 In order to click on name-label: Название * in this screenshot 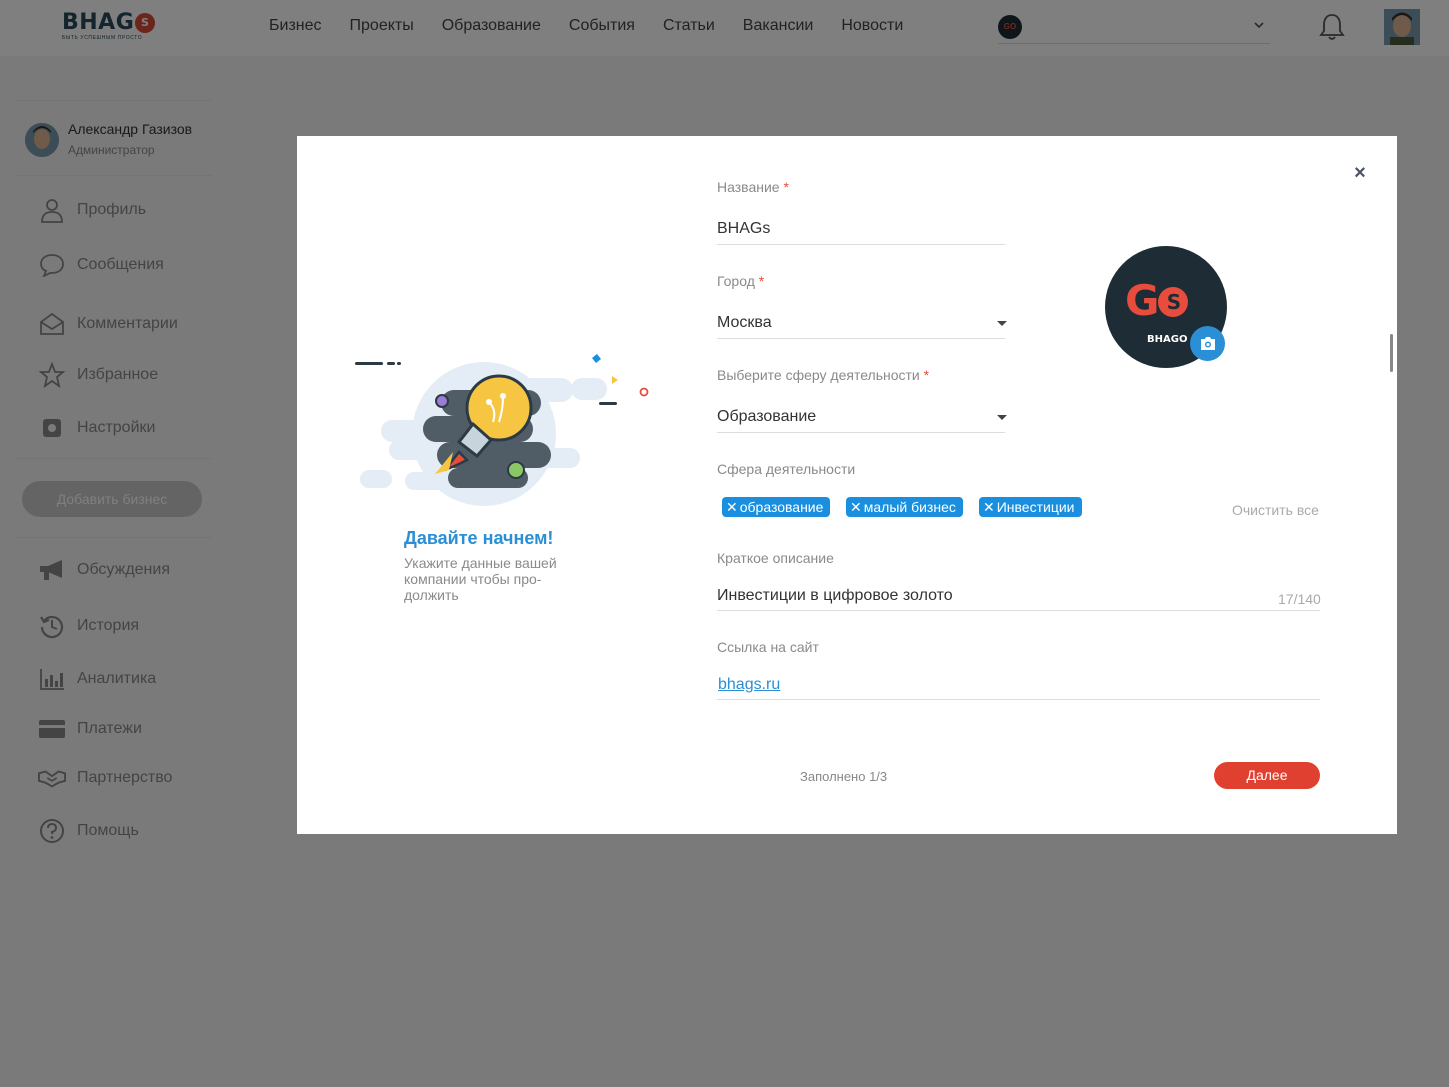, I will do `click(753, 187)`.